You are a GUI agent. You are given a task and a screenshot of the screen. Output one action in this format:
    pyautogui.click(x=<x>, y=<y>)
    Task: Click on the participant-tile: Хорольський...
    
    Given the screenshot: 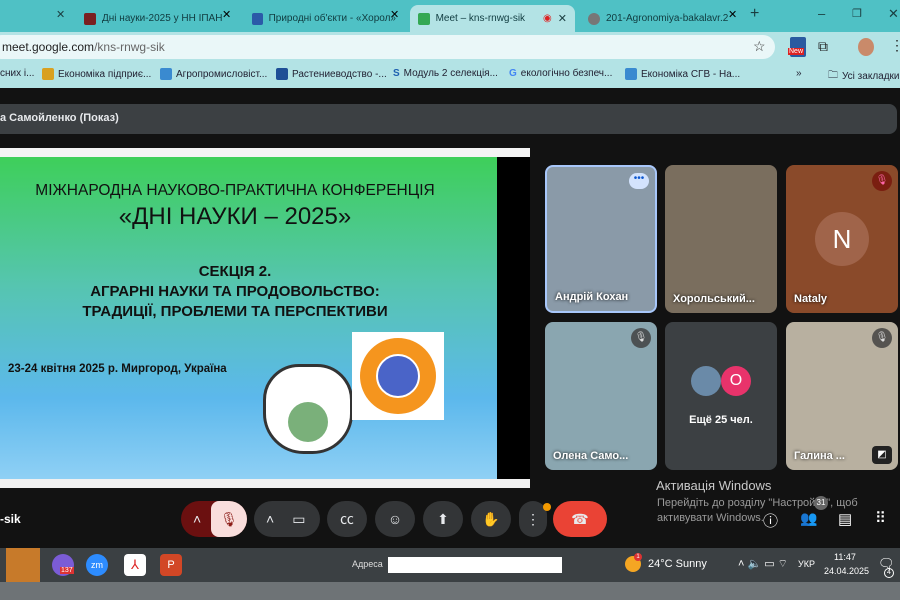 What is the action you would take?
    pyautogui.click(x=721, y=239)
    